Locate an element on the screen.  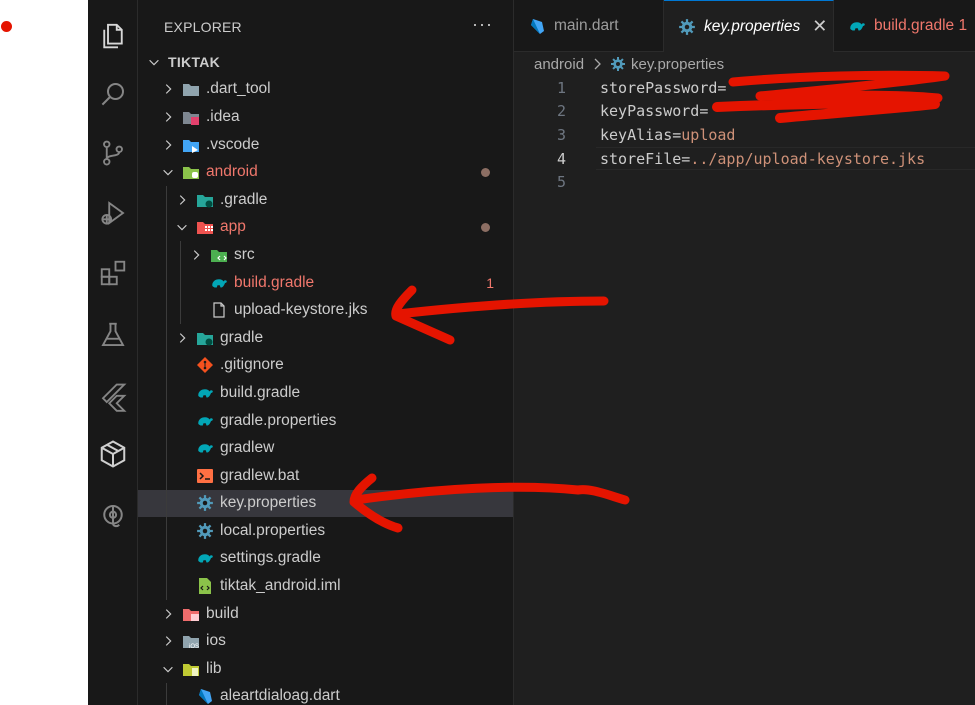
tree-item: lib is located at coordinates (325, 669).